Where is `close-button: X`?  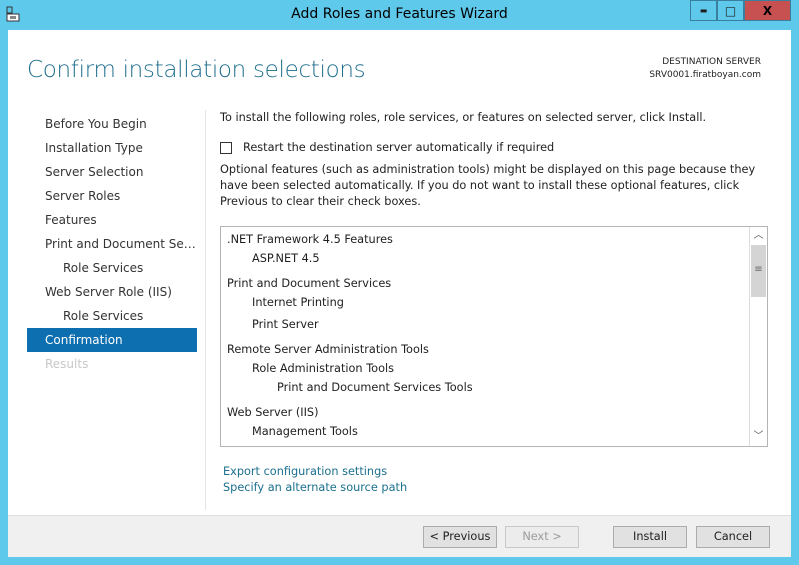 close-button: X is located at coordinates (767, 10).